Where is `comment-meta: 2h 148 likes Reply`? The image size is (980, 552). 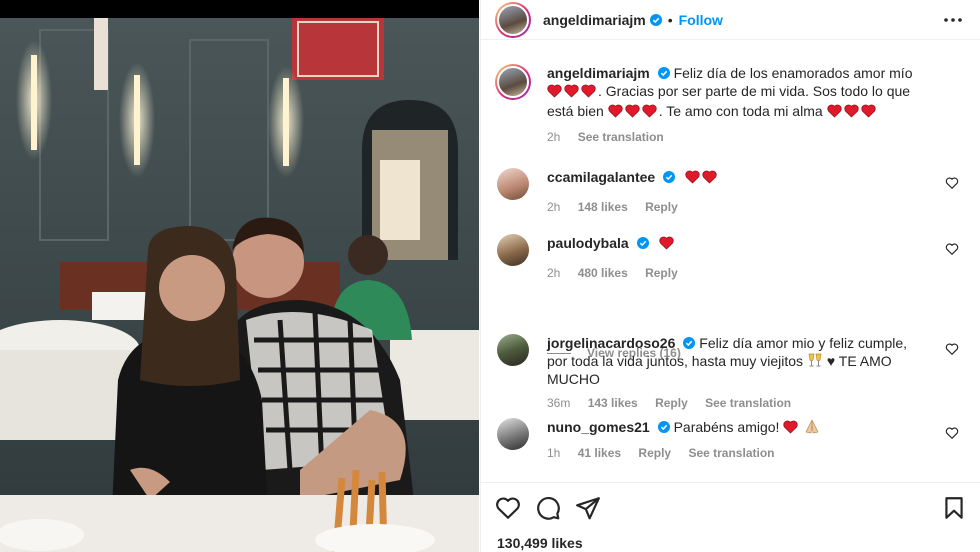
comment-meta: 2h 148 likes Reply is located at coordinates (737, 207).